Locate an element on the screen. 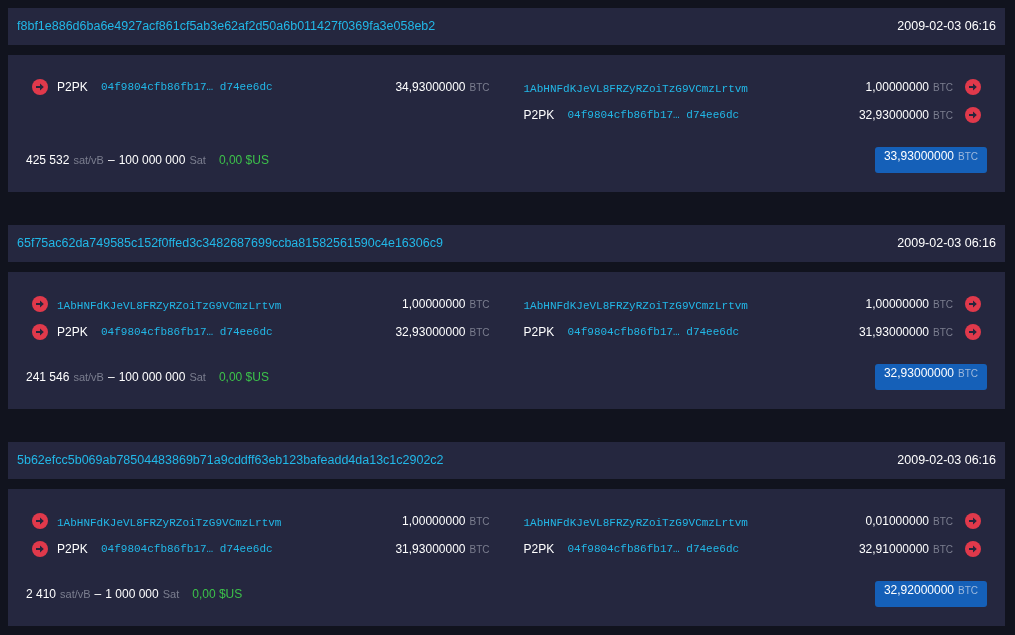 The width and height of the screenshot is (1015, 635). amount: 34,93000000 is located at coordinates (430, 87).